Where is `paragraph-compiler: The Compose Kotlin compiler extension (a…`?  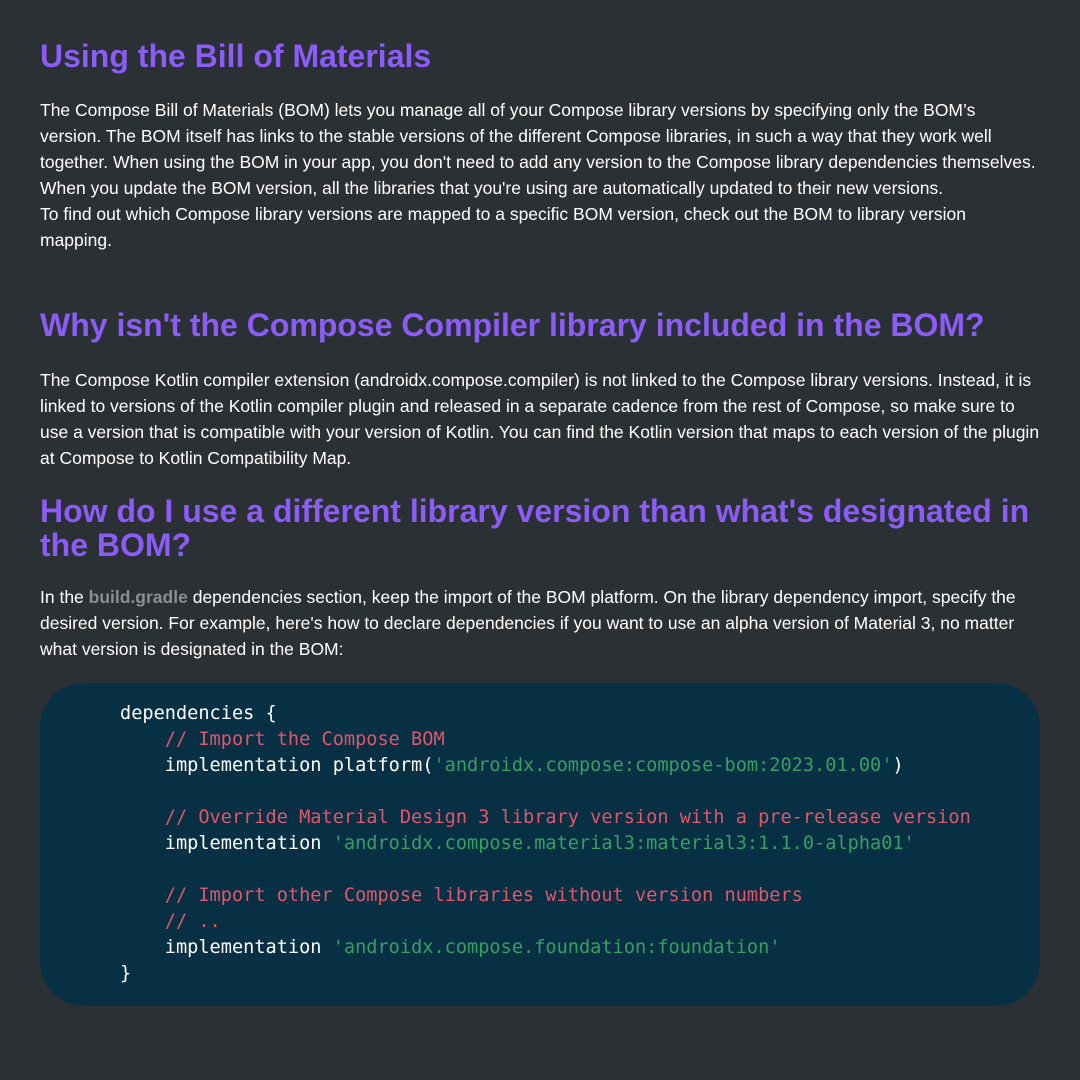 paragraph-compiler: The Compose Kotlin compiler extension (a… is located at coordinates (540, 419).